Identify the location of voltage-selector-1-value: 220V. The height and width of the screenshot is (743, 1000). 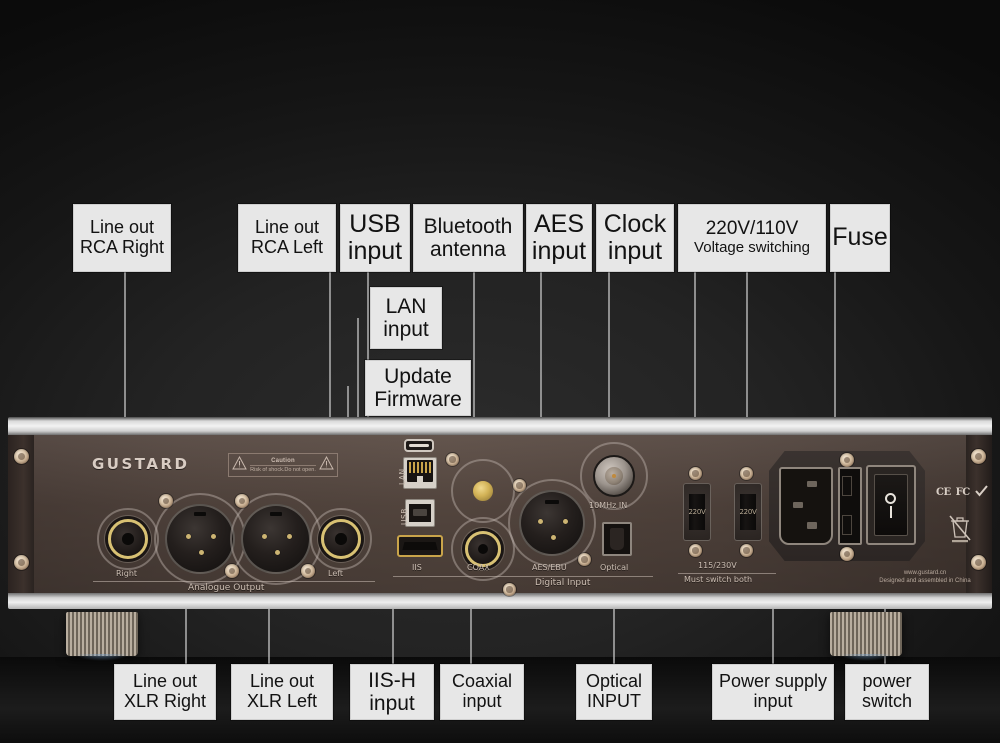
(697, 511).